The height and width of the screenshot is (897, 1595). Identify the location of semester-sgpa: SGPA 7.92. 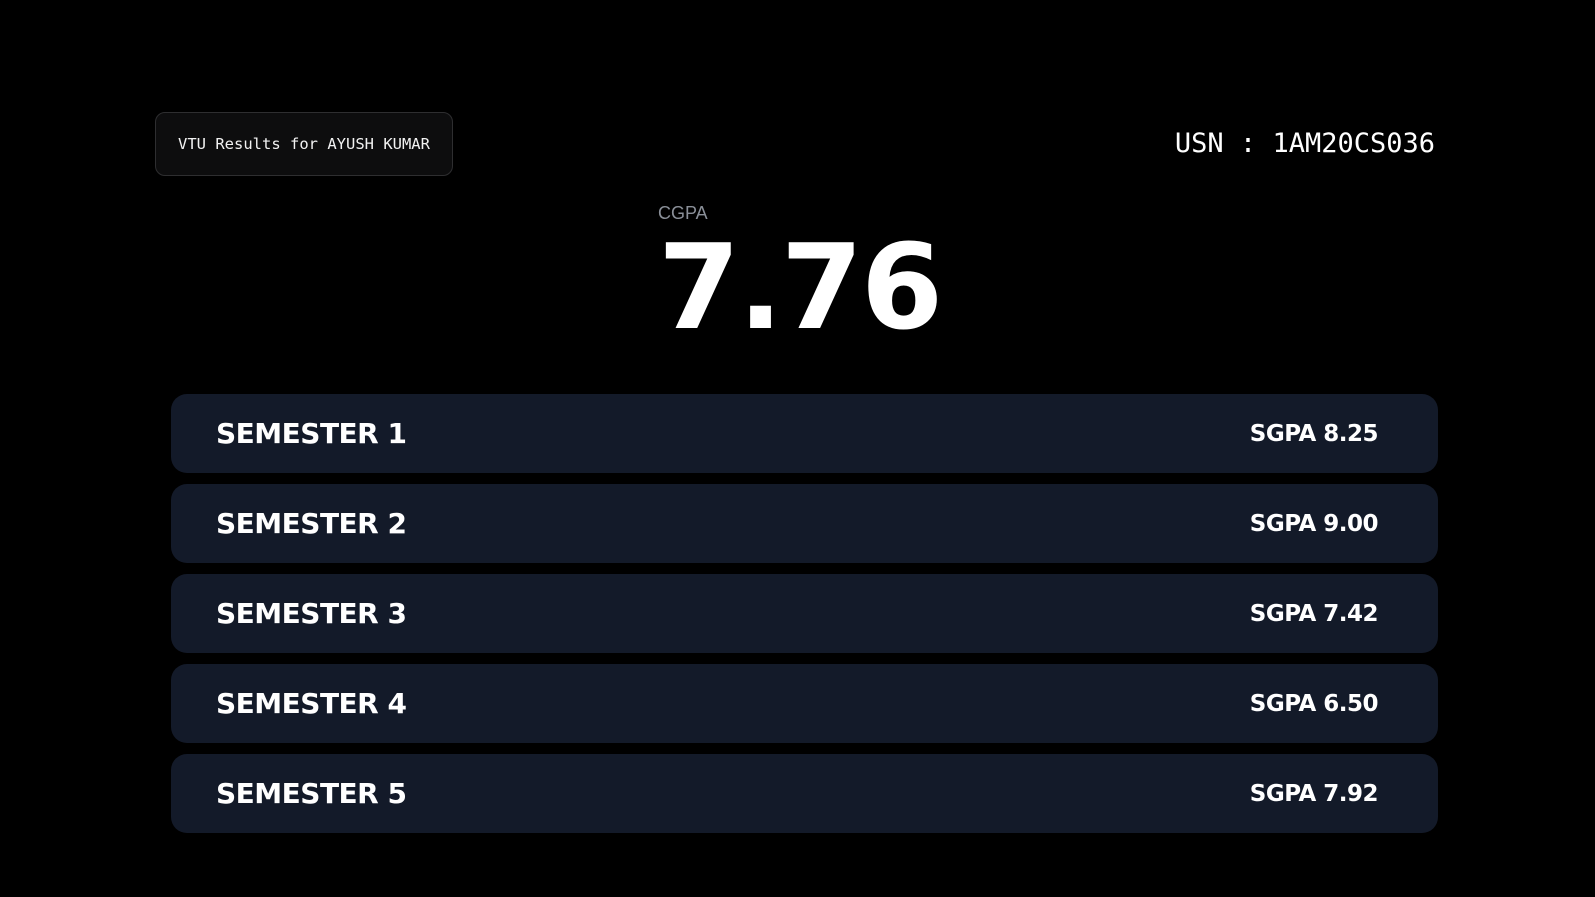
(1314, 793).